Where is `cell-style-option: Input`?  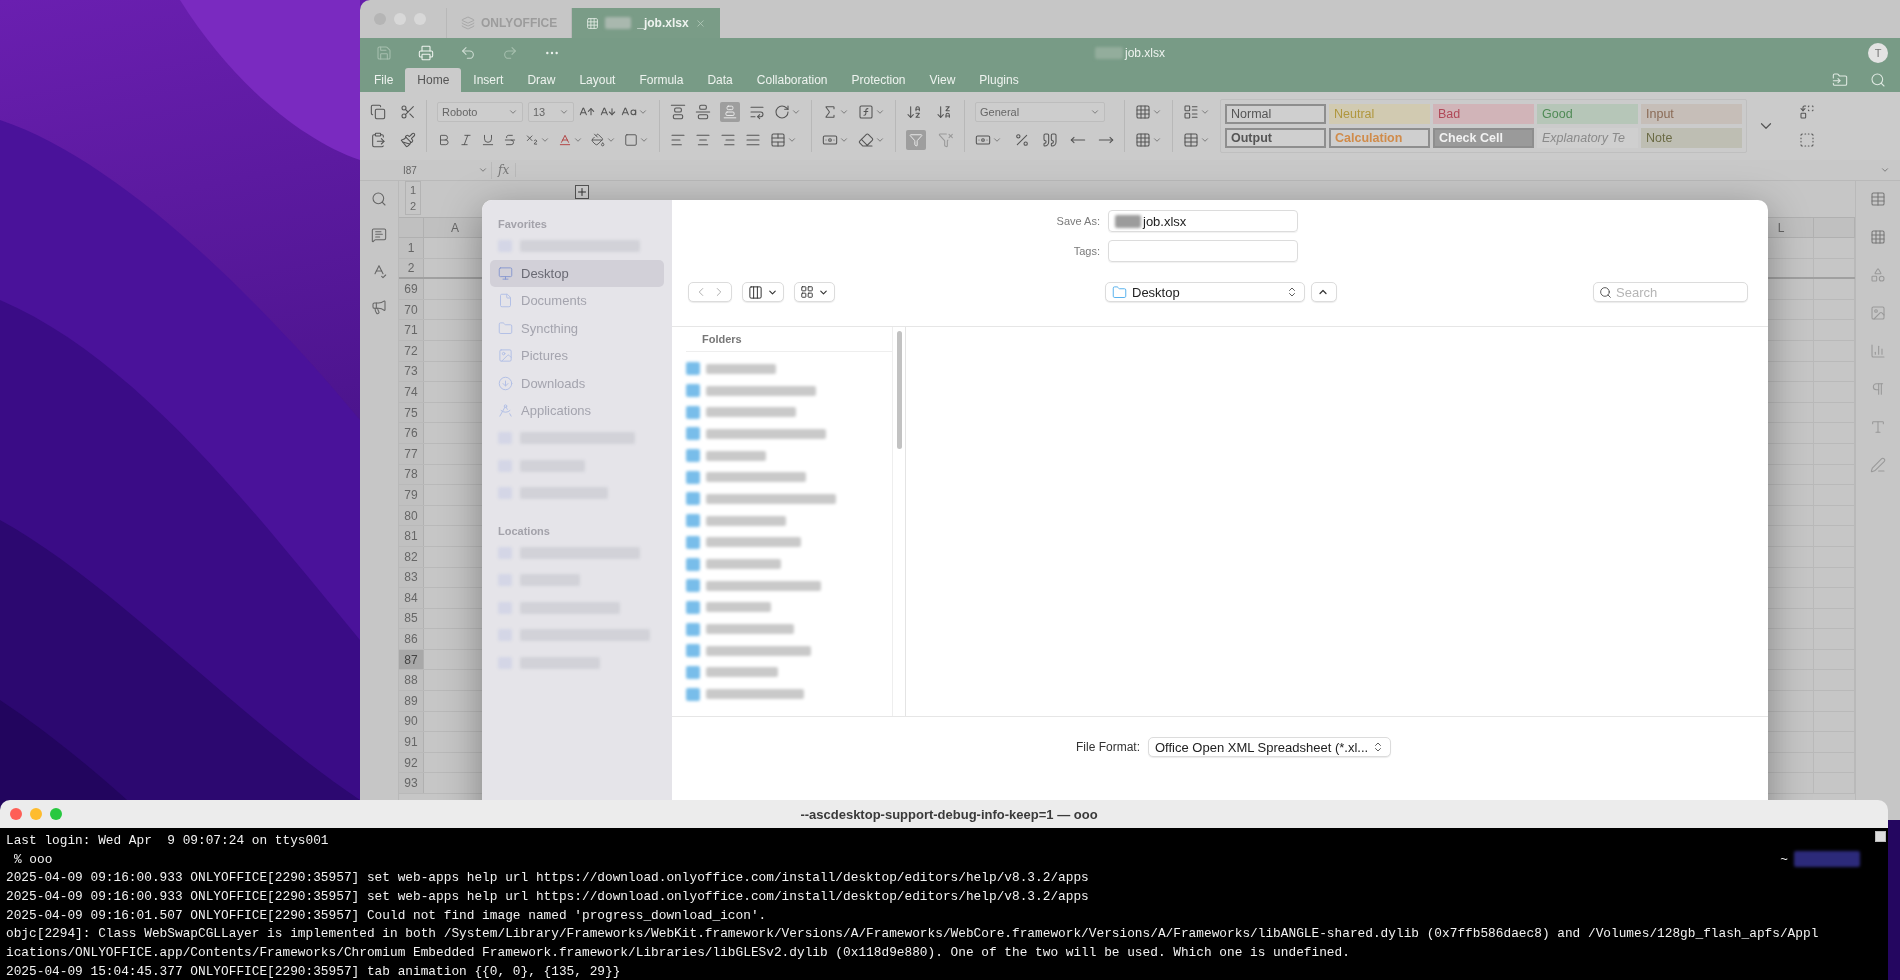
cell-style-option: Input is located at coordinates (1691, 114).